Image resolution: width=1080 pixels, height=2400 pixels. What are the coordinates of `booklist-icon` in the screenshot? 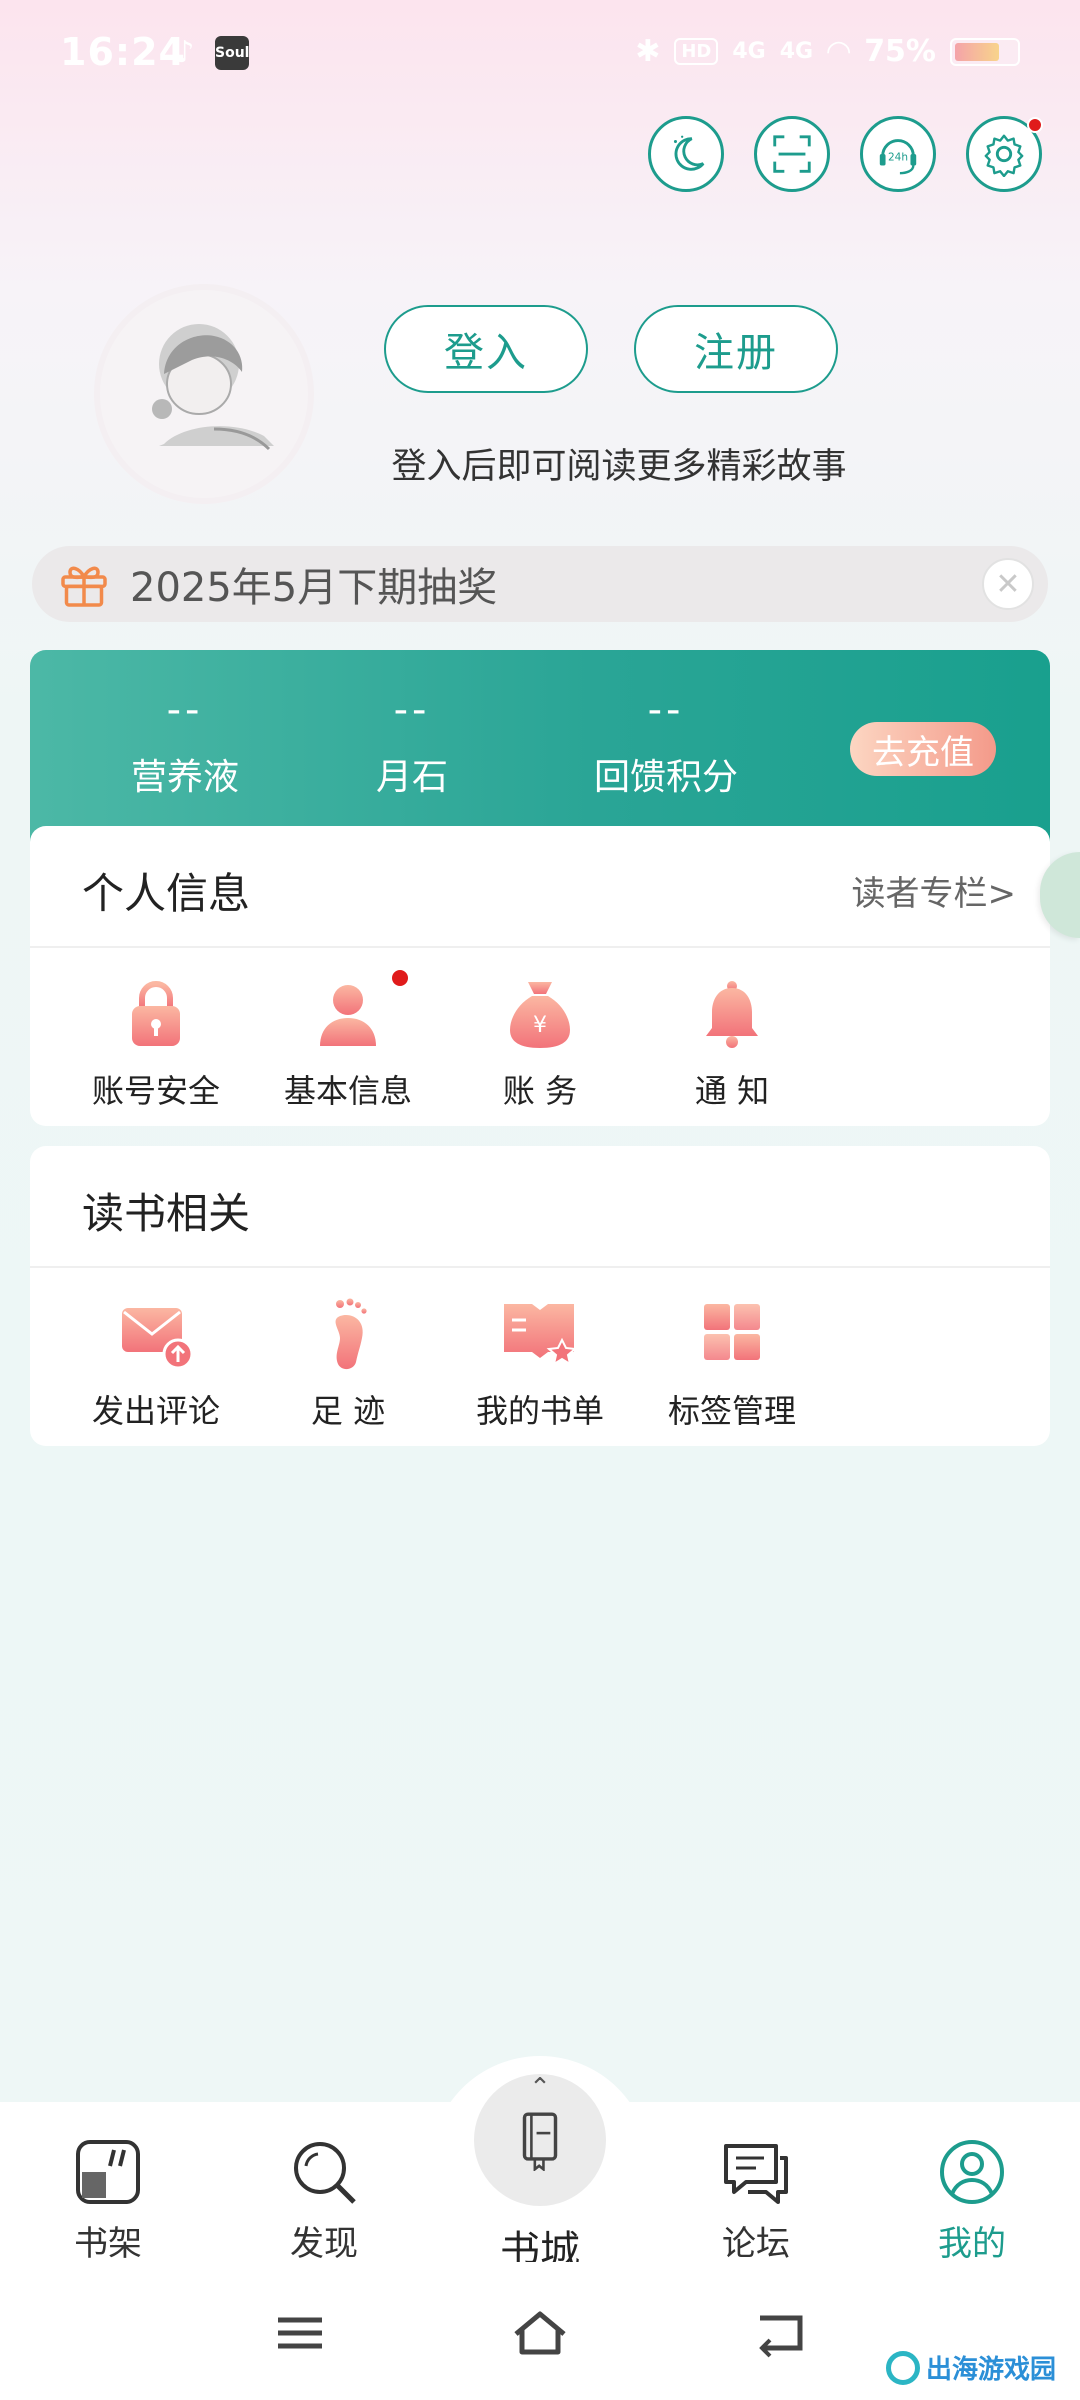 It's located at (541, 1335).